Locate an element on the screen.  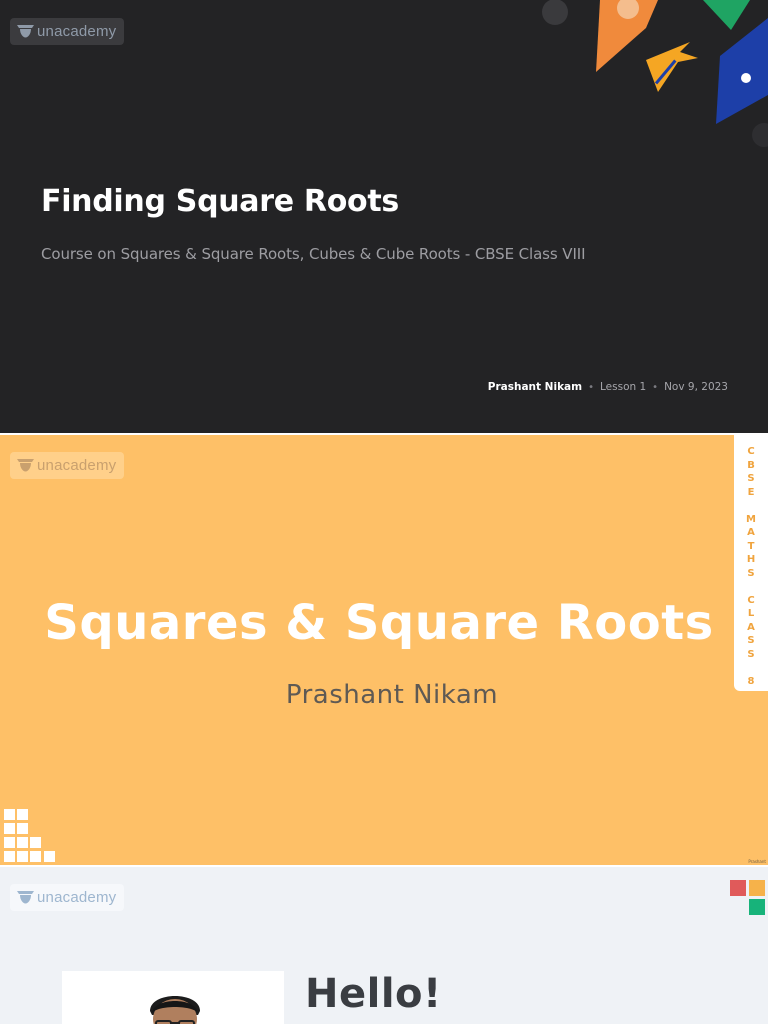
topic-title: Squares & Square Roots is located at coordinates (379, 623).